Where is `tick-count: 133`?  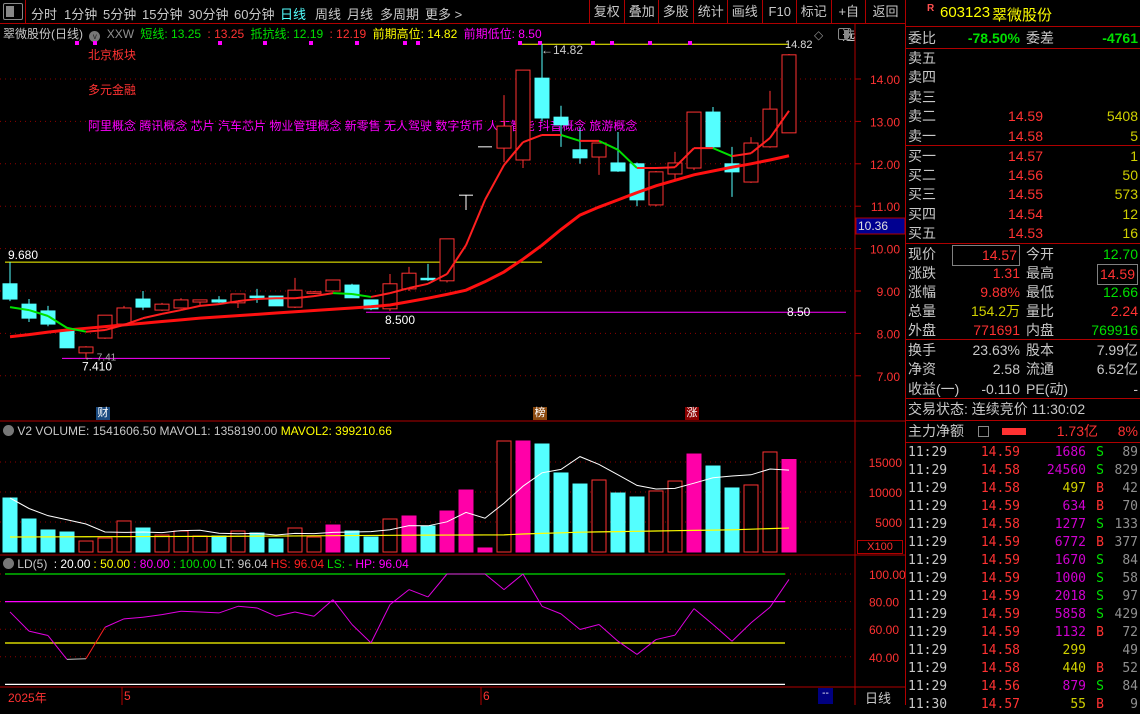
tick-count: 133 is located at coordinates (1126, 524).